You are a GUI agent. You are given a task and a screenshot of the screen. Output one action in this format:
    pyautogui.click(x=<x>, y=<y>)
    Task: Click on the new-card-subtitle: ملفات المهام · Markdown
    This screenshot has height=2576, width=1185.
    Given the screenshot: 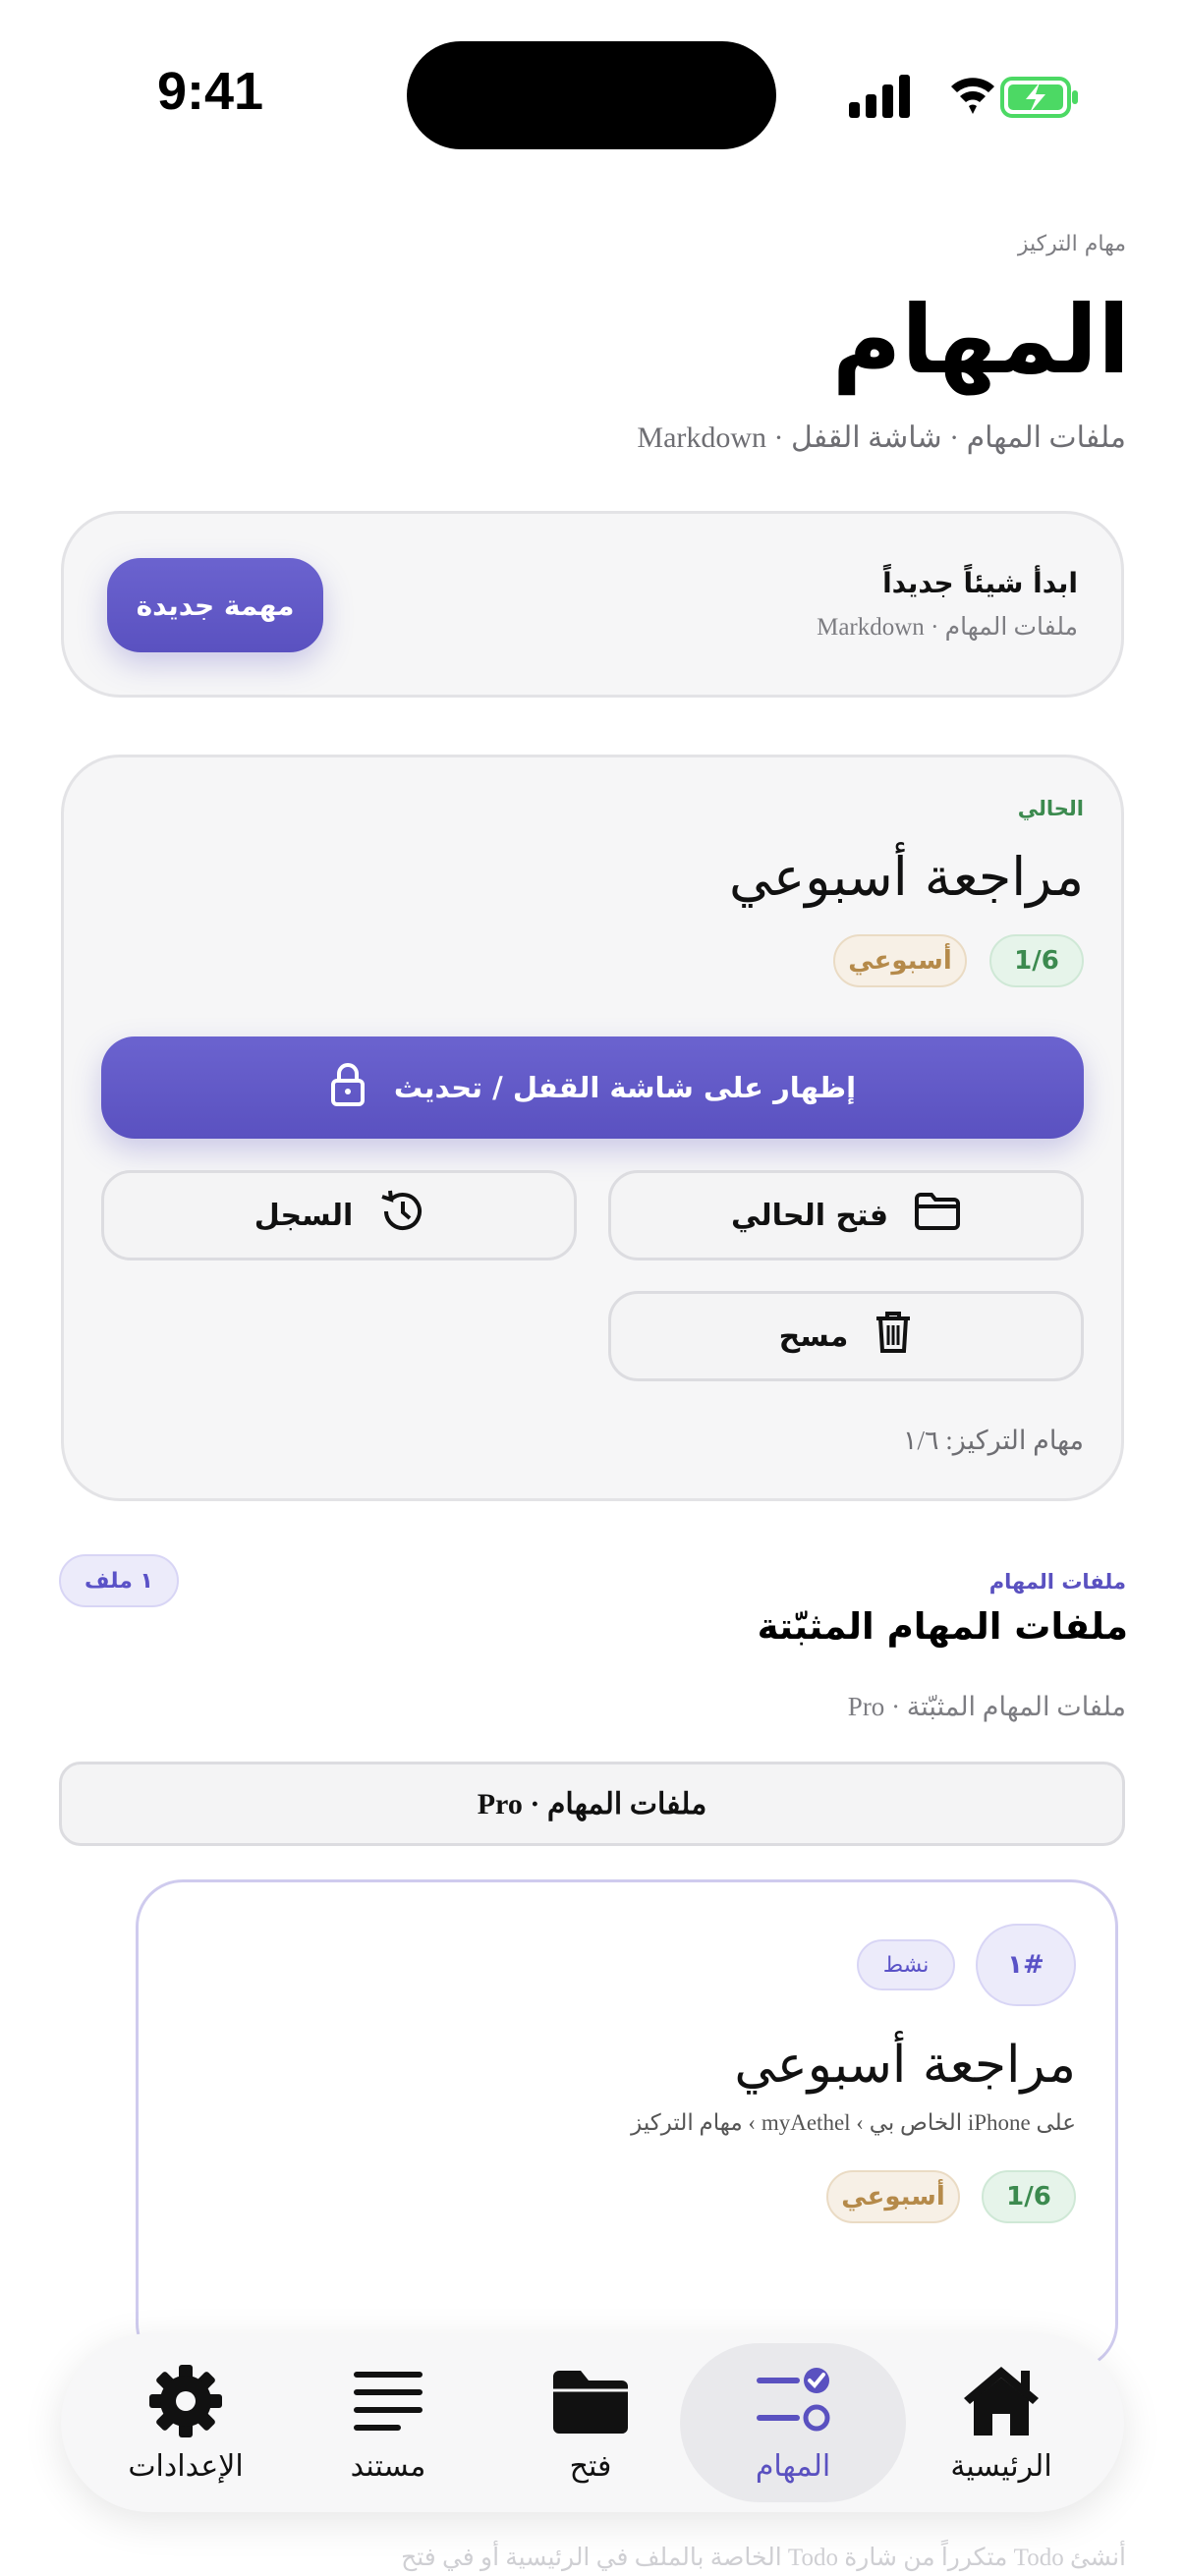 What is the action you would take?
    pyautogui.click(x=948, y=627)
    